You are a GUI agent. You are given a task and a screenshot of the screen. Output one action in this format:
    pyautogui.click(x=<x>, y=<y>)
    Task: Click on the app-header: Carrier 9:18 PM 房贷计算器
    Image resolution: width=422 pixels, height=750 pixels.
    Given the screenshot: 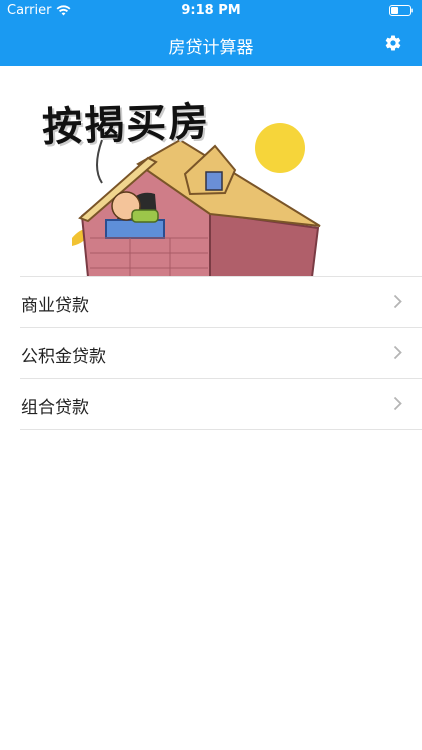 What is the action you would take?
    pyautogui.click(x=211, y=33)
    